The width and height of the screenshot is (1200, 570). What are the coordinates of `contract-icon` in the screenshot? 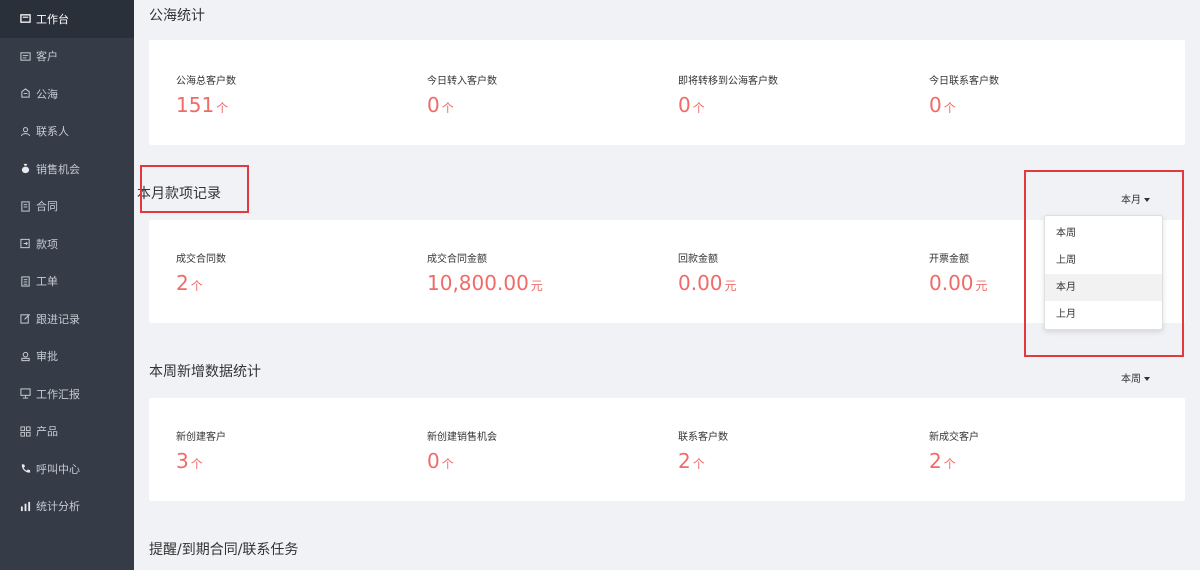 It's located at (25, 206).